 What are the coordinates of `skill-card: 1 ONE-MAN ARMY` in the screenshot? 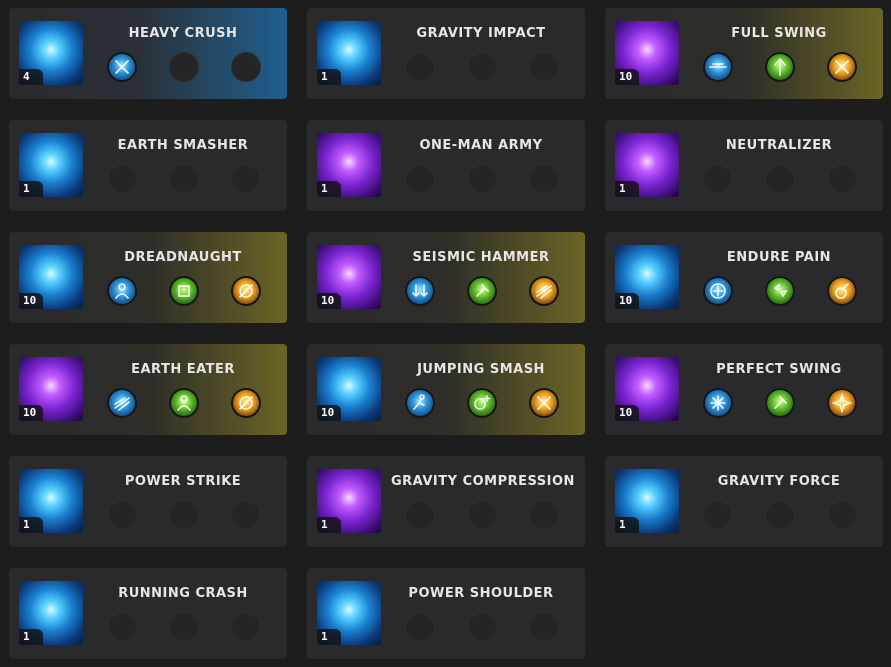 It's located at (446, 165).